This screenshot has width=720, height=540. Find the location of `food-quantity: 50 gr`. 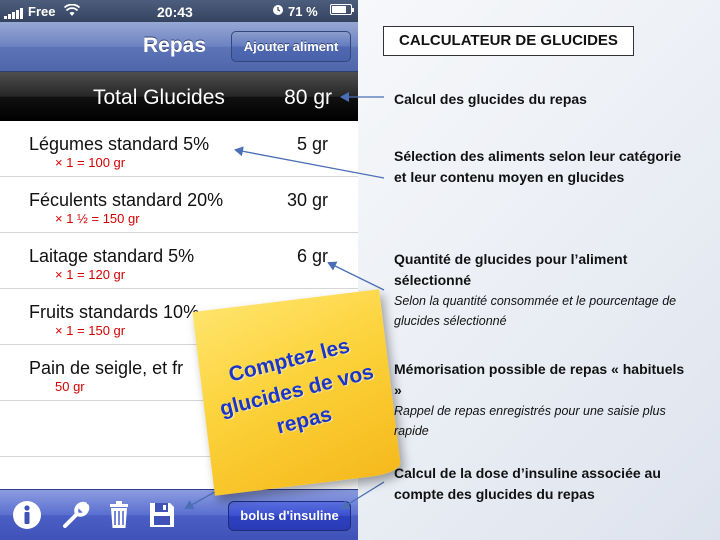

food-quantity: 50 gr is located at coordinates (70, 386).